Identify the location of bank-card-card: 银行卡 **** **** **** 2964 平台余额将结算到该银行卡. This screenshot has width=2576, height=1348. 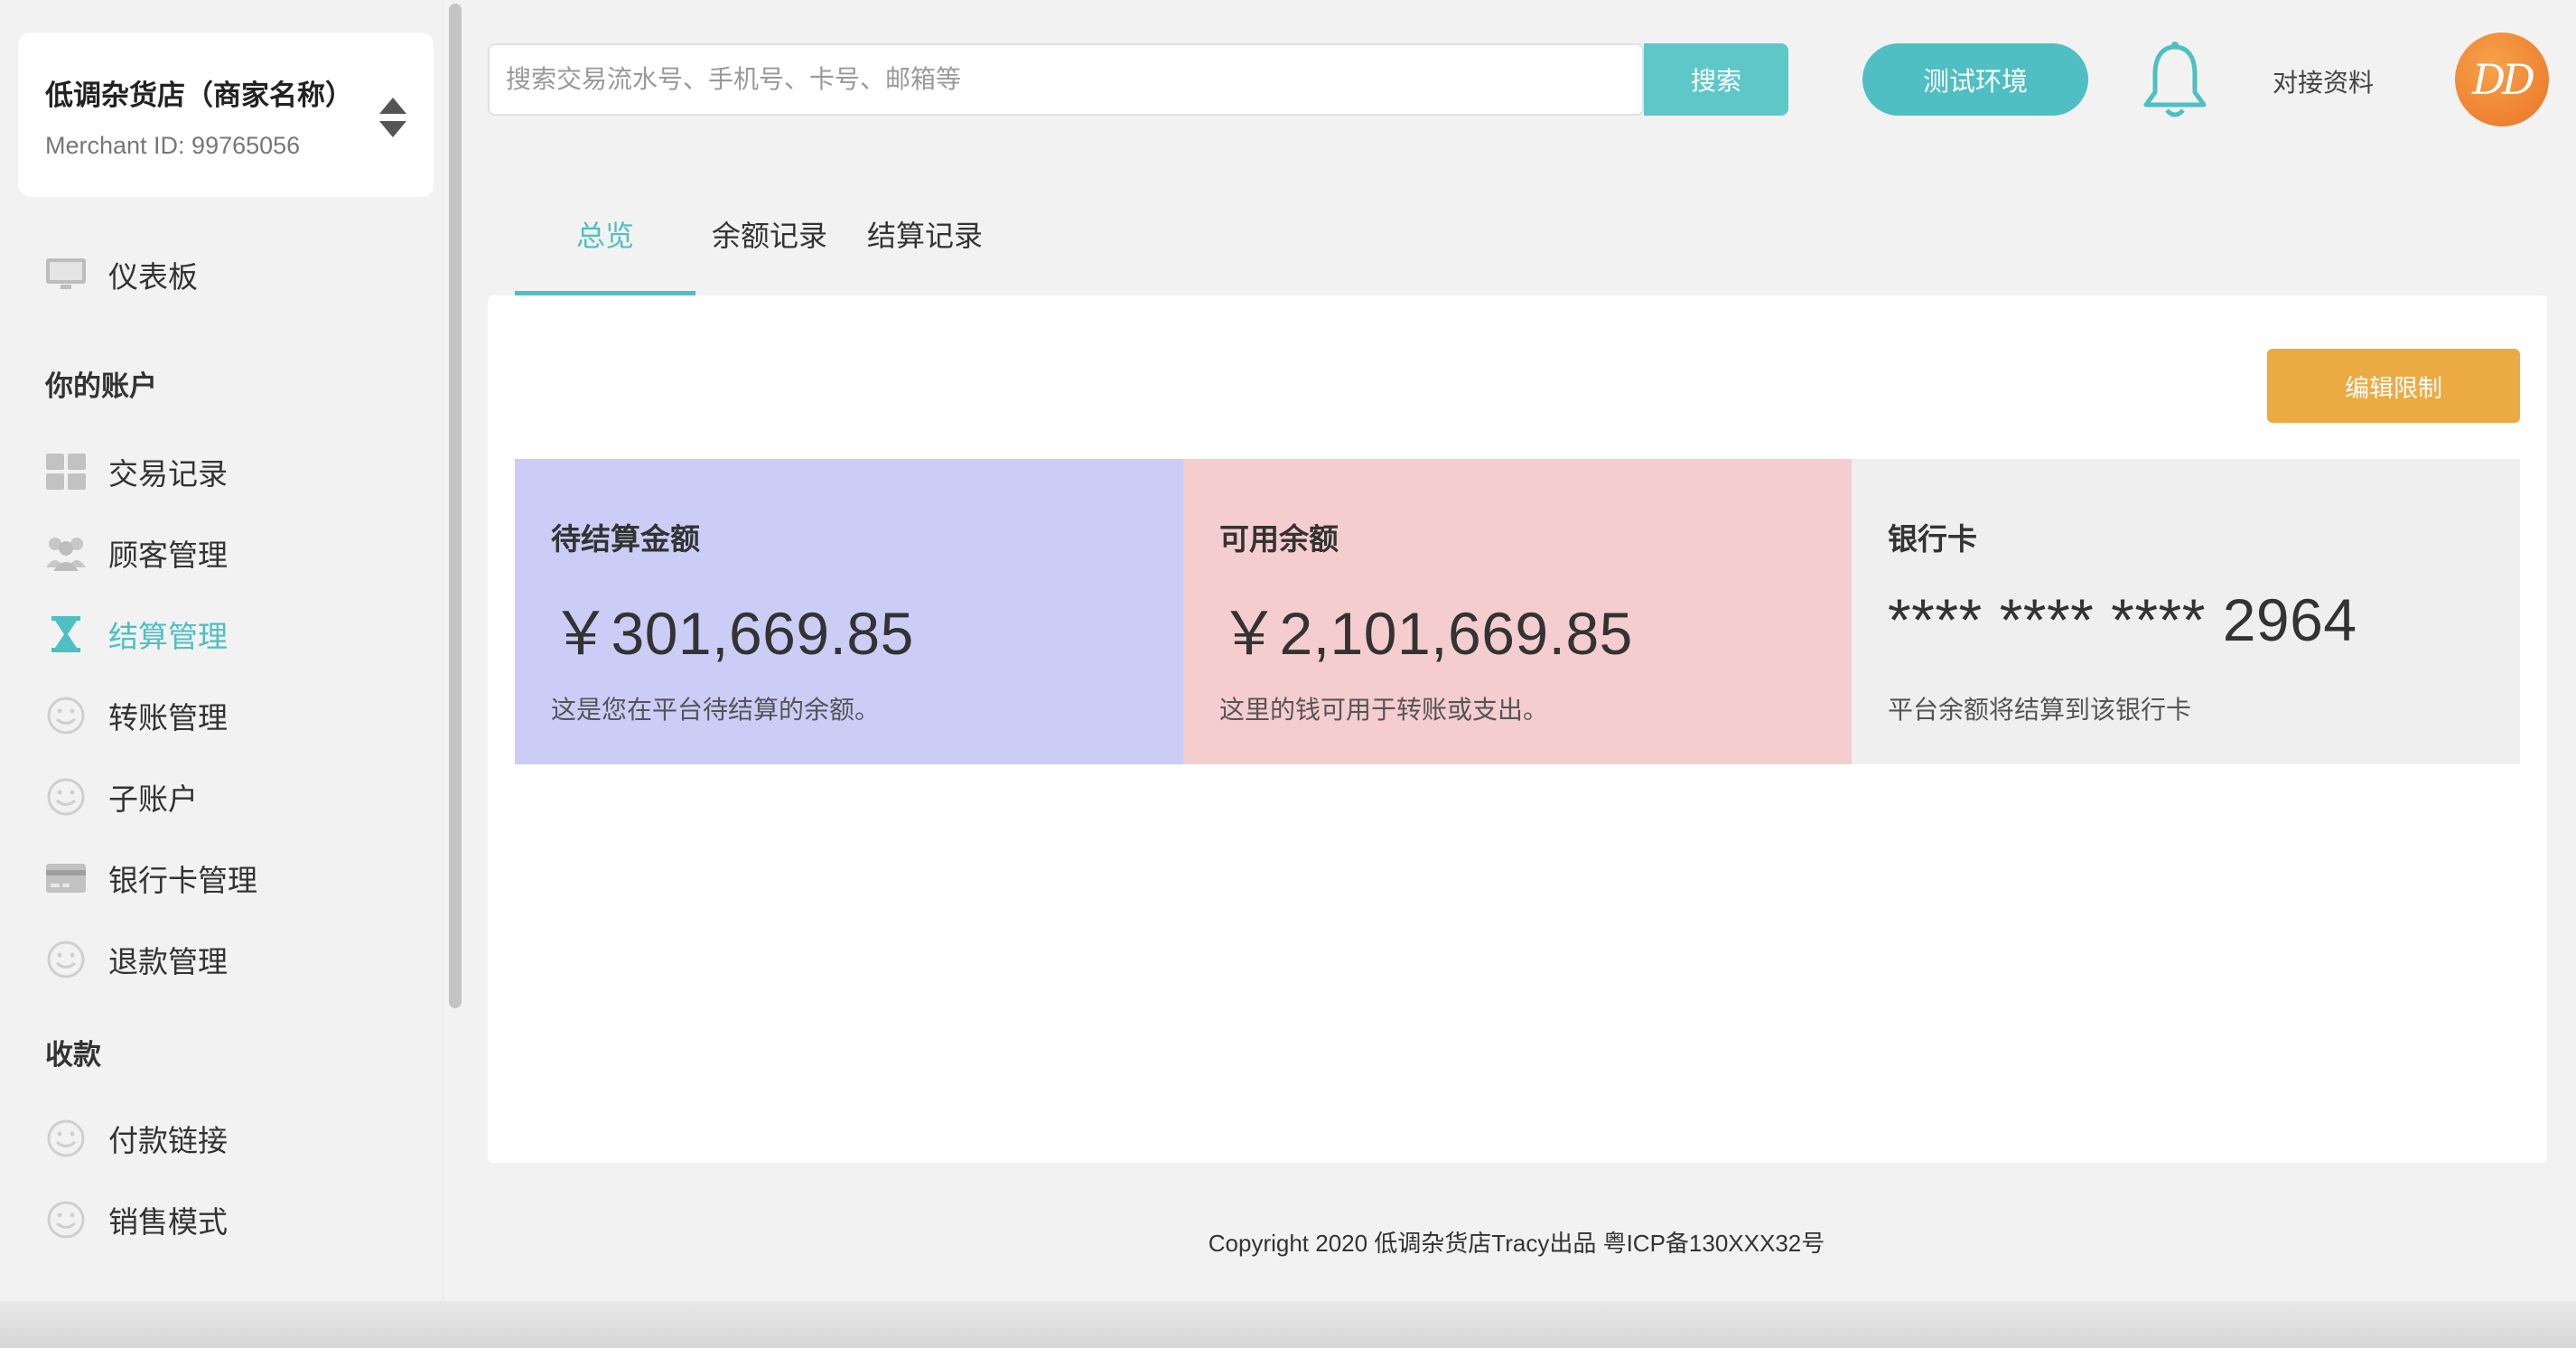
(2186, 611).